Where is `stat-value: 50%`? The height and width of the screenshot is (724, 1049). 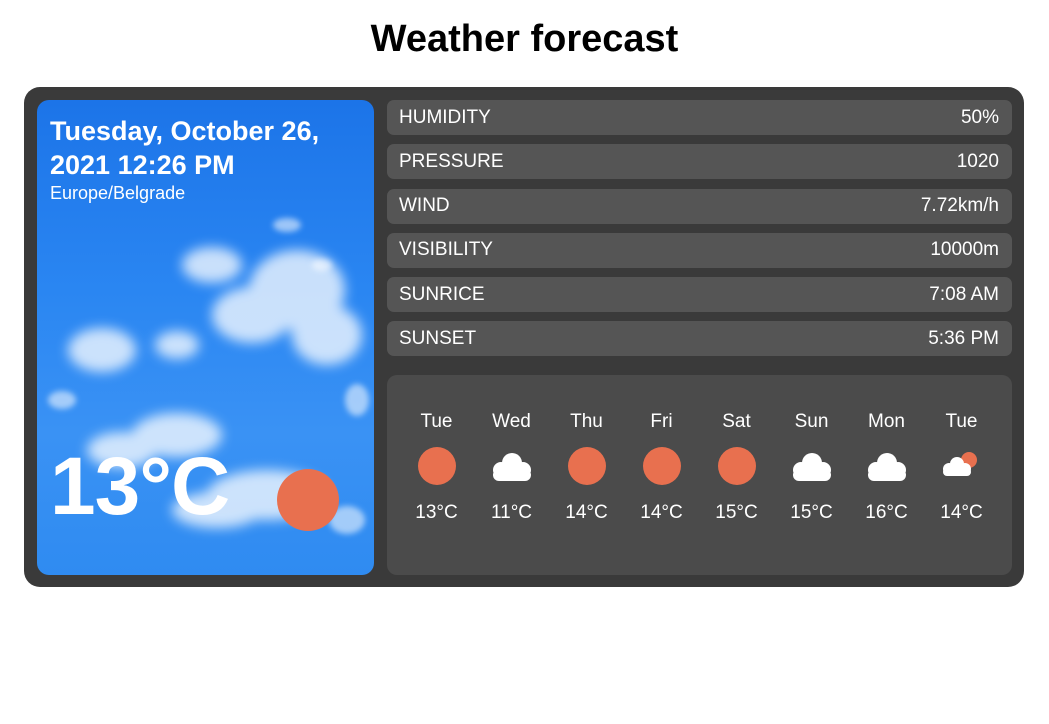 stat-value: 50% is located at coordinates (979, 117).